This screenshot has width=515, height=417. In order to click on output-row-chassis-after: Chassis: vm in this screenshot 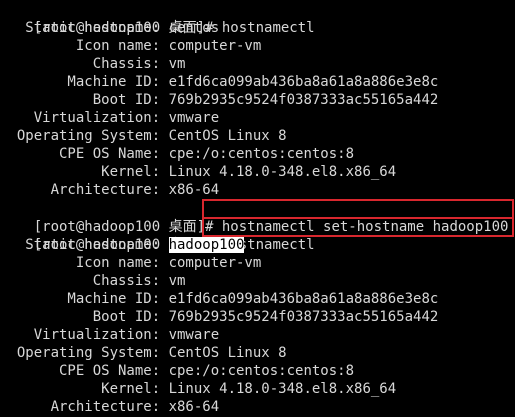, I will do `click(93, 281)`.